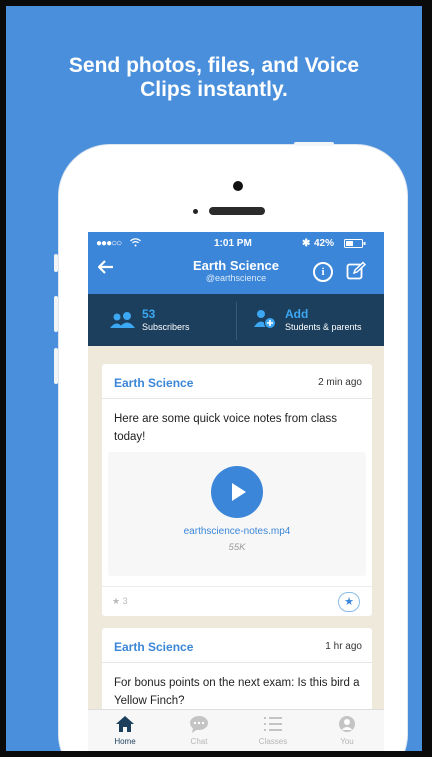 This screenshot has width=432, height=757. I want to click on sensor-dot, so click(195, 211).